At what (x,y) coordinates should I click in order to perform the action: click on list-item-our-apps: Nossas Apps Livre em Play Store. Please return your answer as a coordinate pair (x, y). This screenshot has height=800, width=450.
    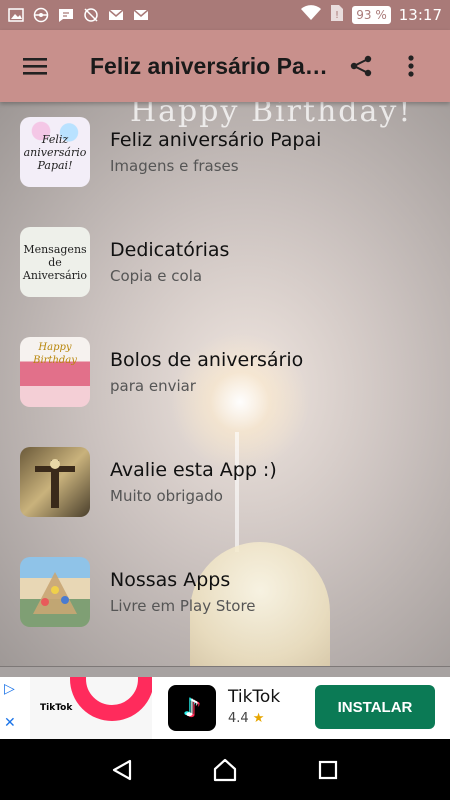
    Looking at the image, I should click on (225, 612).